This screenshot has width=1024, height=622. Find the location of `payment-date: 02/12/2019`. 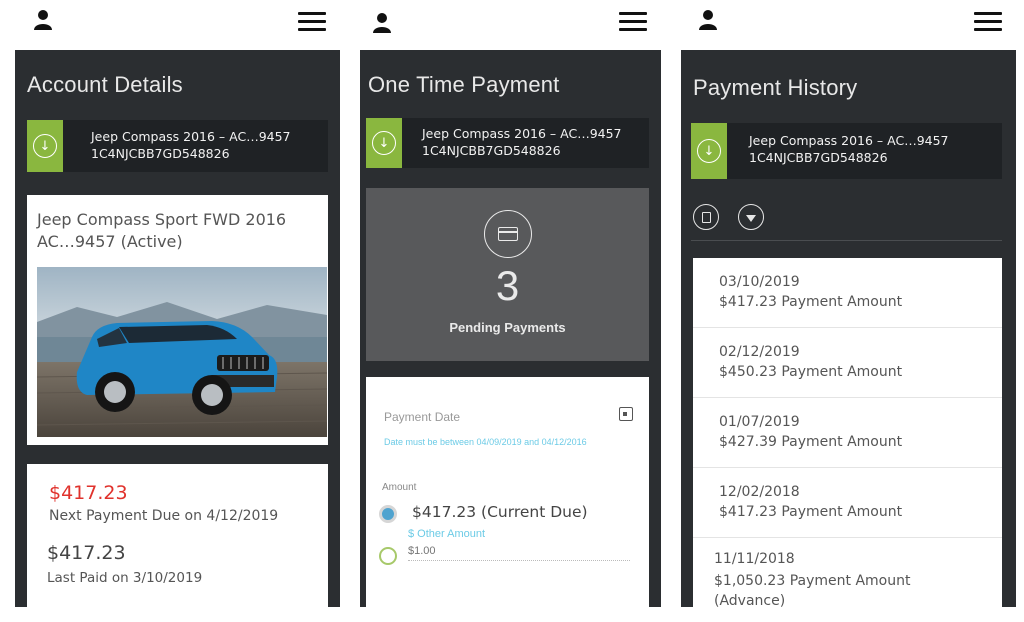

payment-date: 02/12/2019 is located at coordinates (759, 352).